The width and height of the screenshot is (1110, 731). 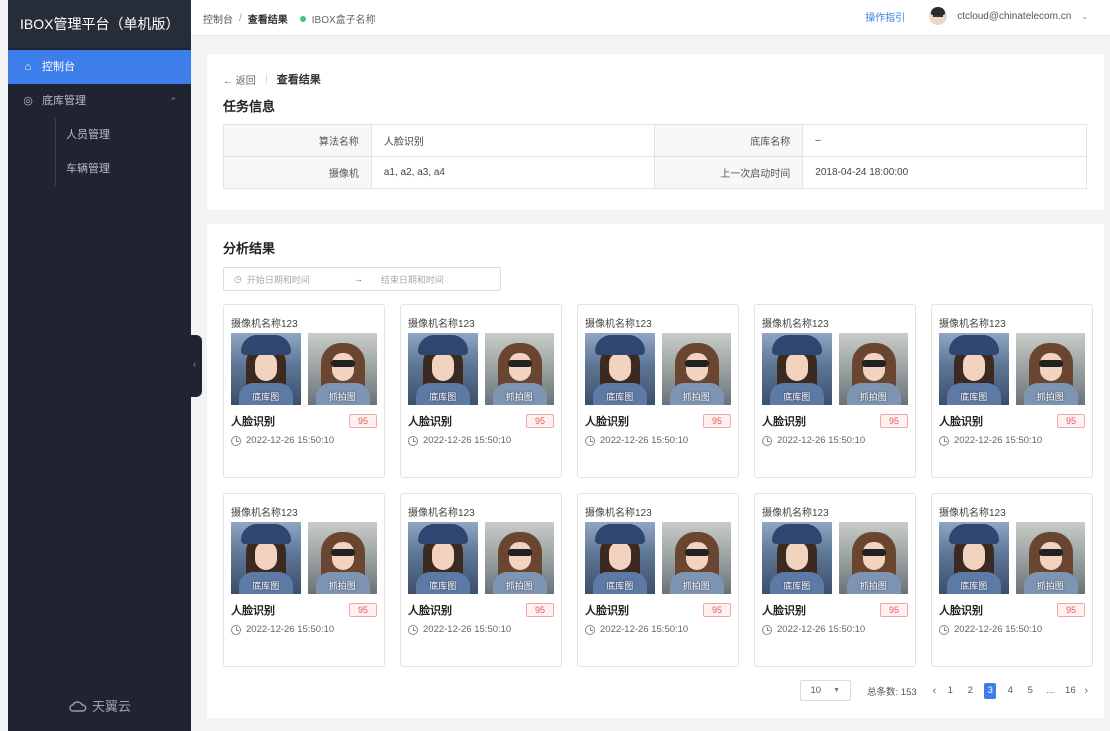 What do you see at coordinates (938, 16) in the screenshot?
I see `avatar` at bounding box center [938, 16].